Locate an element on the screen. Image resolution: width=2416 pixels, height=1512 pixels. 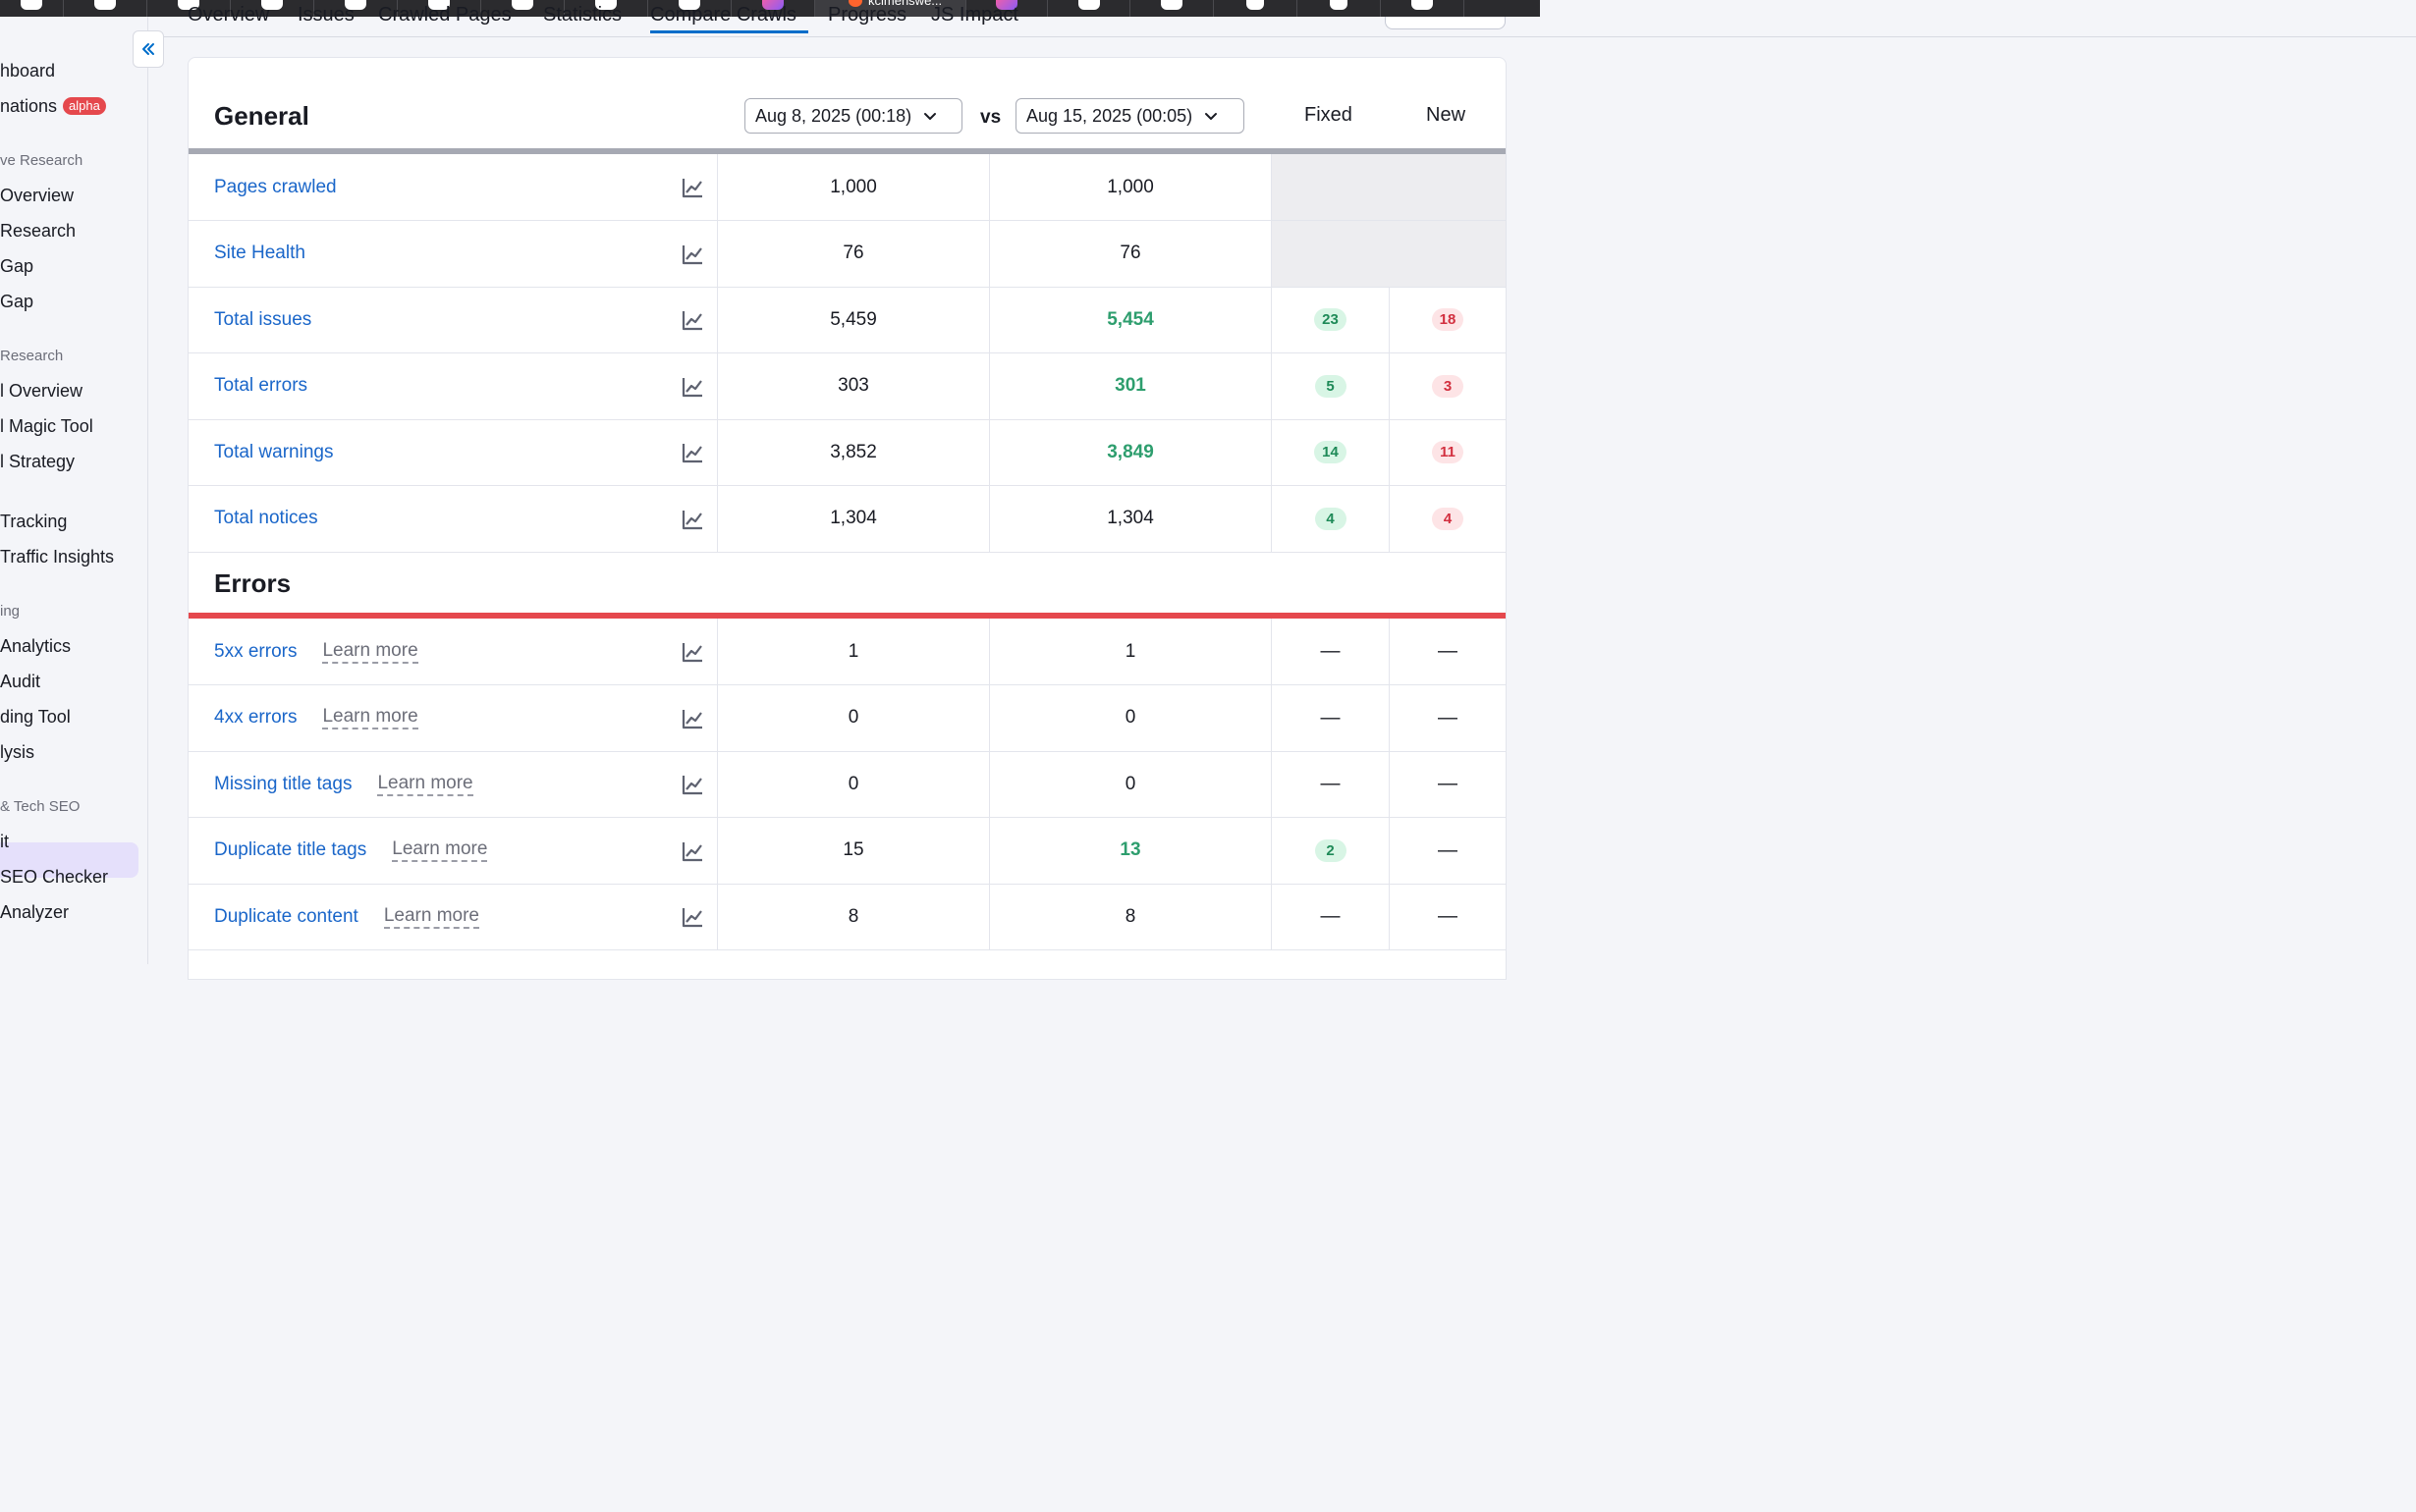
sidebar-item: l Strategy is located at coordinates (37, 462).